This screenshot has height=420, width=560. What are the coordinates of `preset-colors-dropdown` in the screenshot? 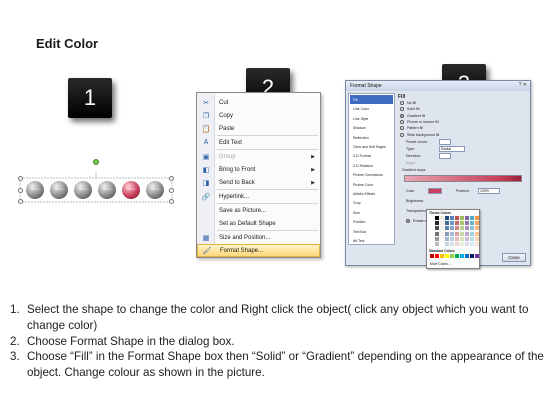 It's located at (445, 142).